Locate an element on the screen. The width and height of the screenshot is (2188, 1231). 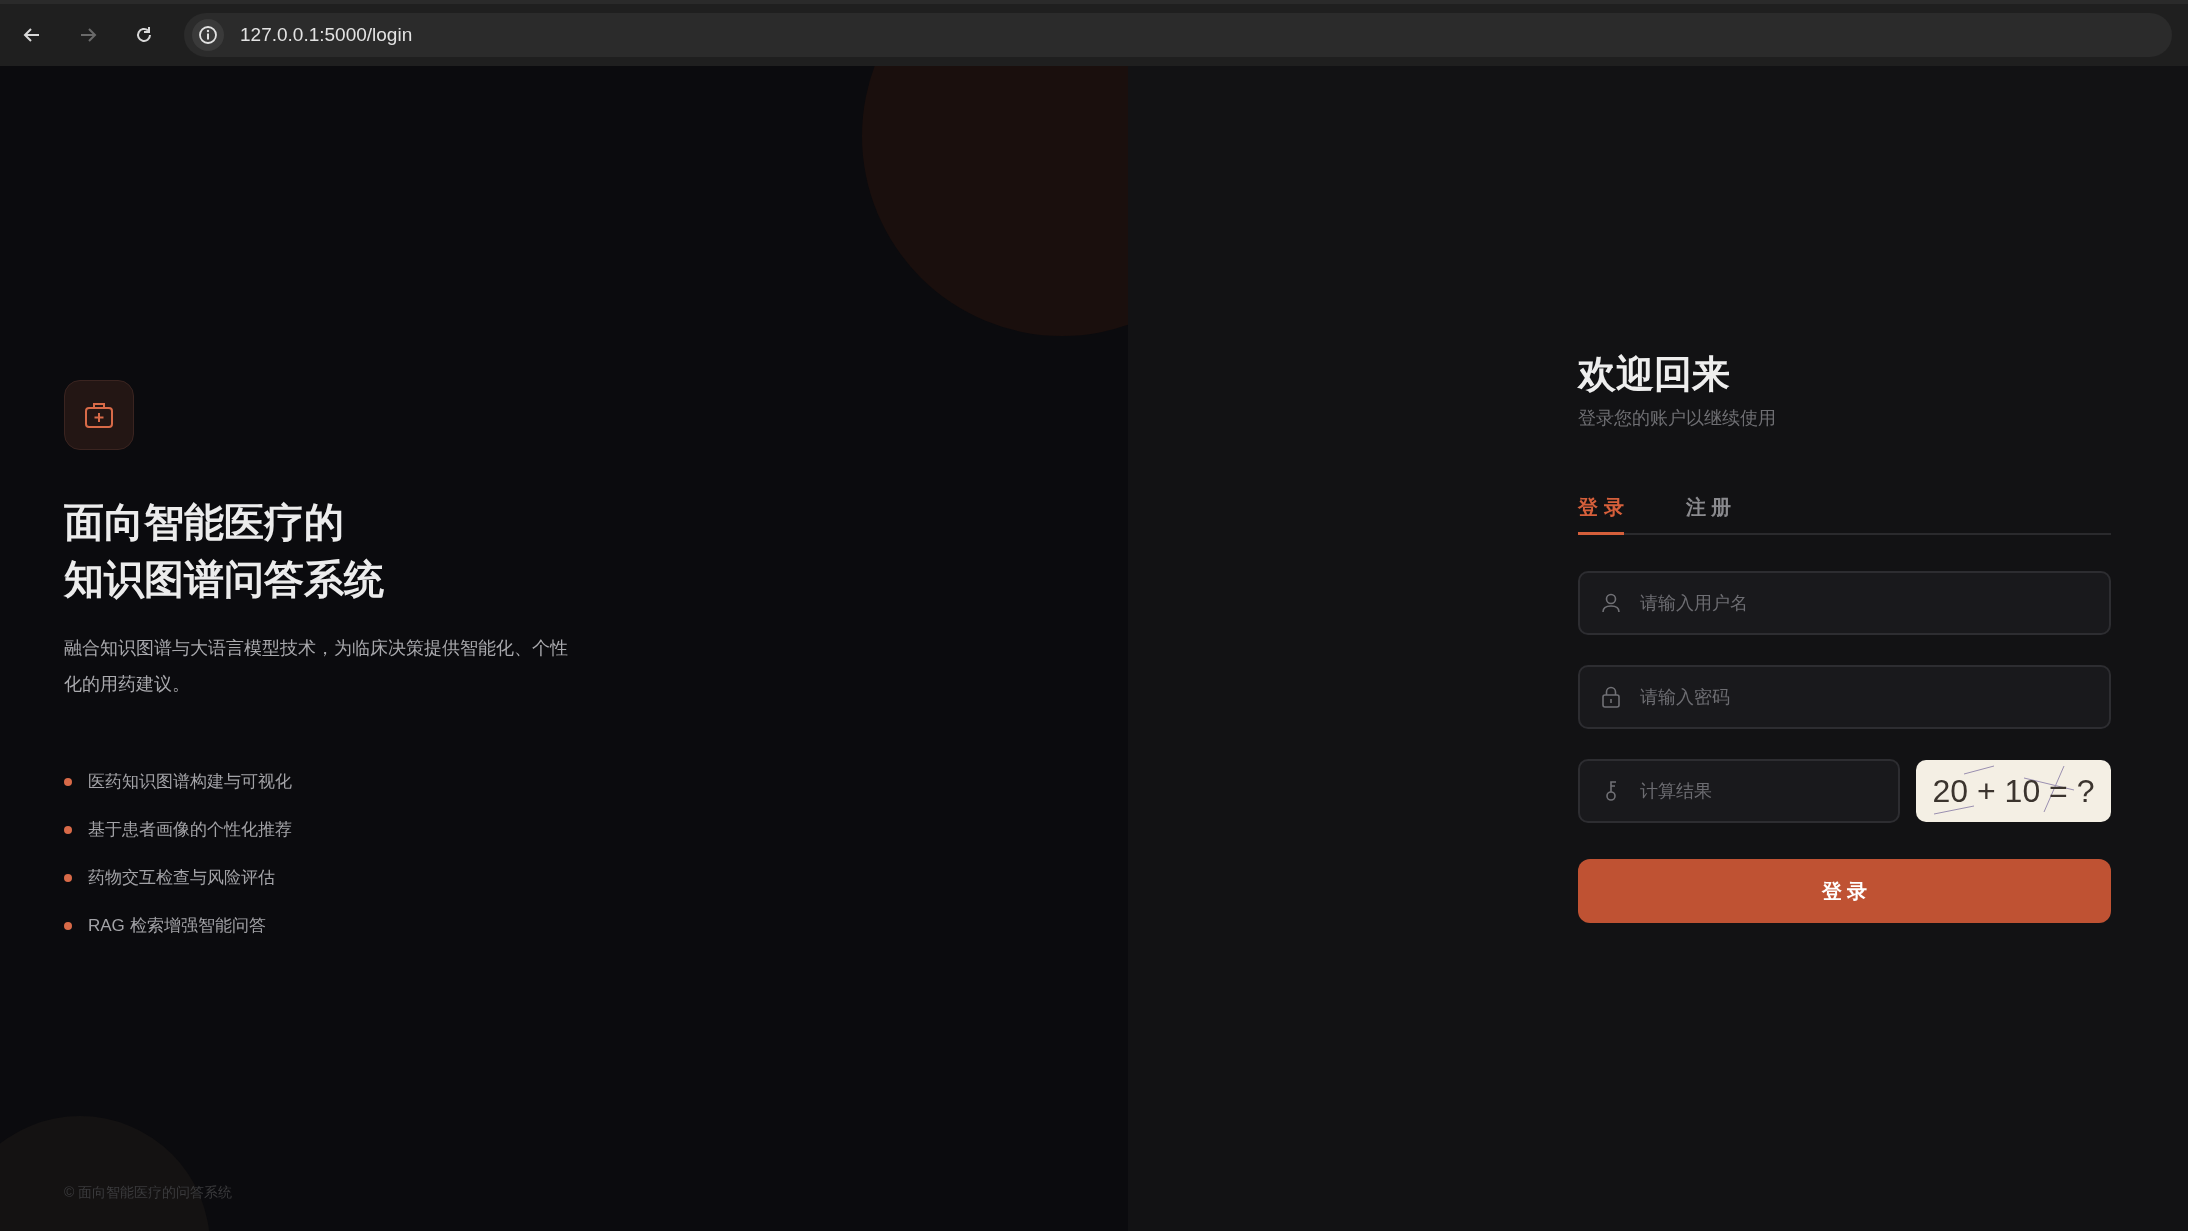
url-text: 127.0.0.1:5000/login is located at coordinates (326, 34).